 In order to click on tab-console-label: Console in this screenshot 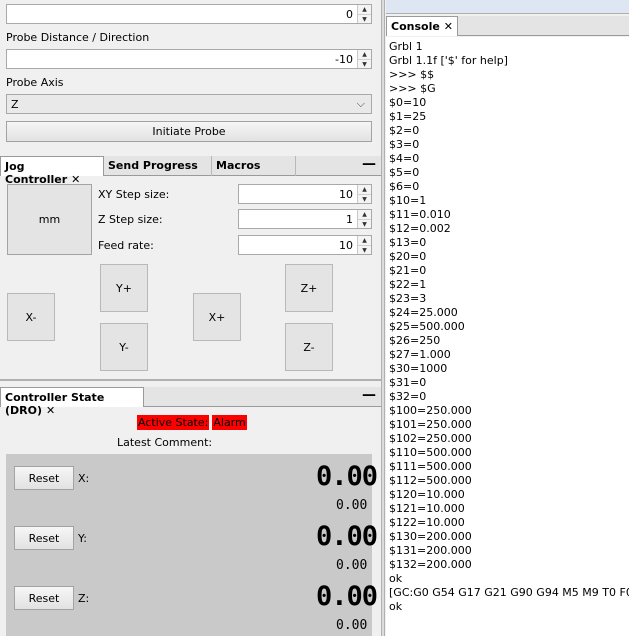, I will do `click(415, 26)`.